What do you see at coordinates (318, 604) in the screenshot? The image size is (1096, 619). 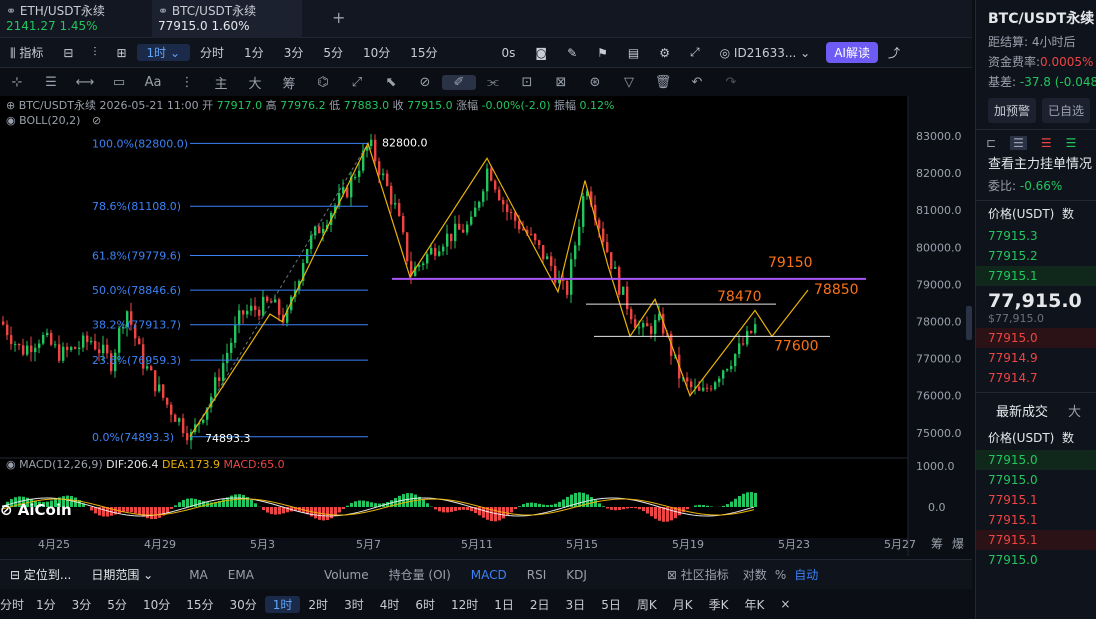 I see `interval-option: 2时` at bounding box center [318, 604].